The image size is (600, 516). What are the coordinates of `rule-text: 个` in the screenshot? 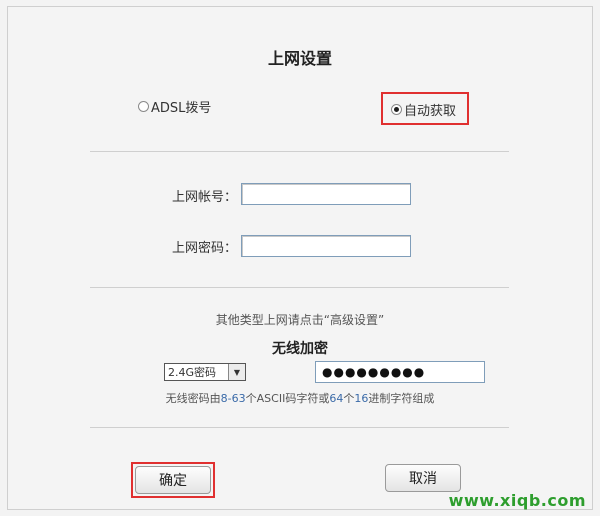 It's located at (349, 398).